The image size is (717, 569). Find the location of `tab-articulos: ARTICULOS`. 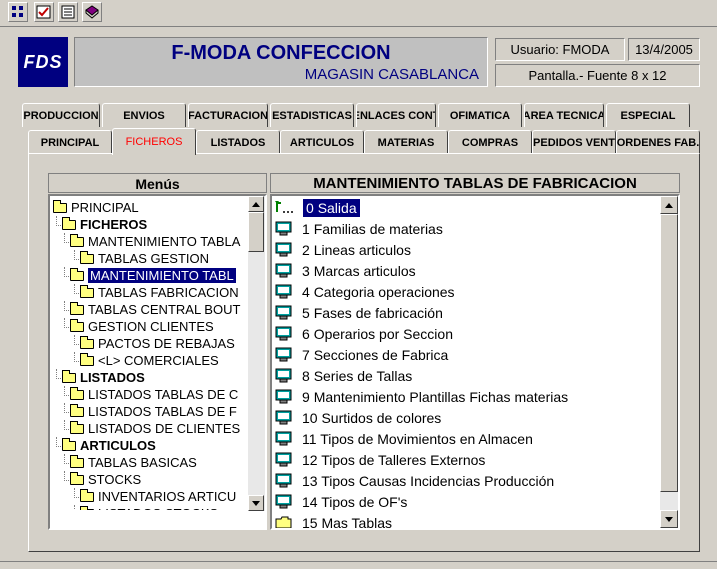

tab-articulos: ARTICULOS is located at coordinates (322, 142).